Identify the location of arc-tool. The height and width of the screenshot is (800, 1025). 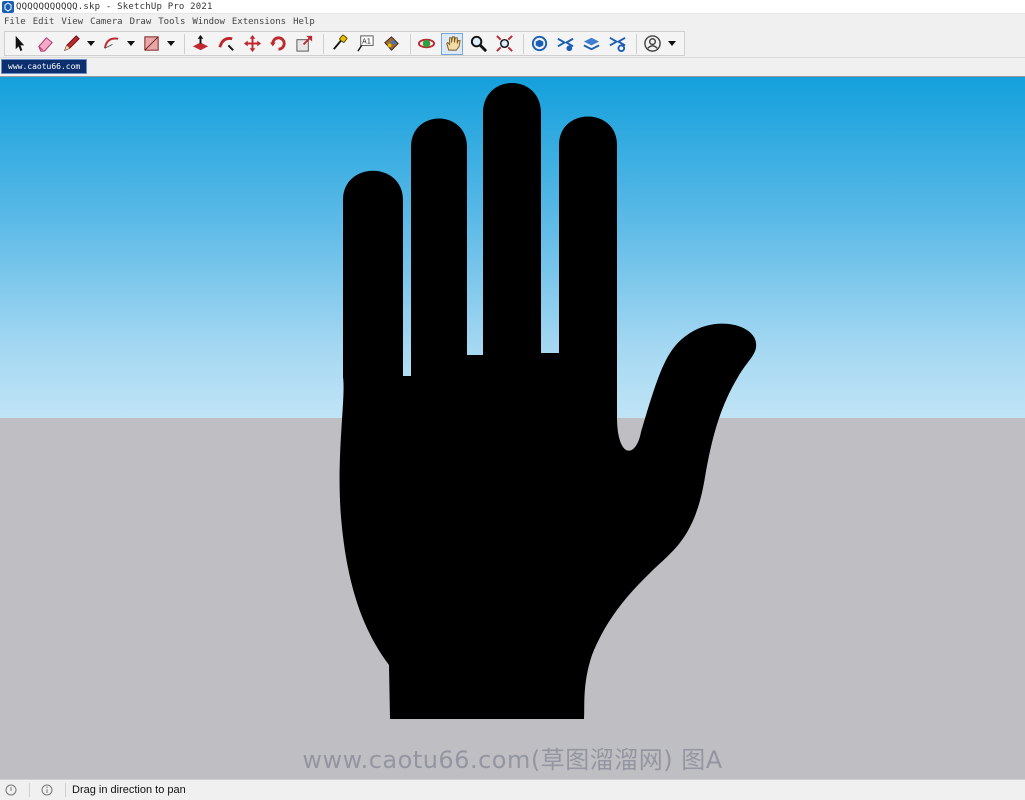
(111, 44).